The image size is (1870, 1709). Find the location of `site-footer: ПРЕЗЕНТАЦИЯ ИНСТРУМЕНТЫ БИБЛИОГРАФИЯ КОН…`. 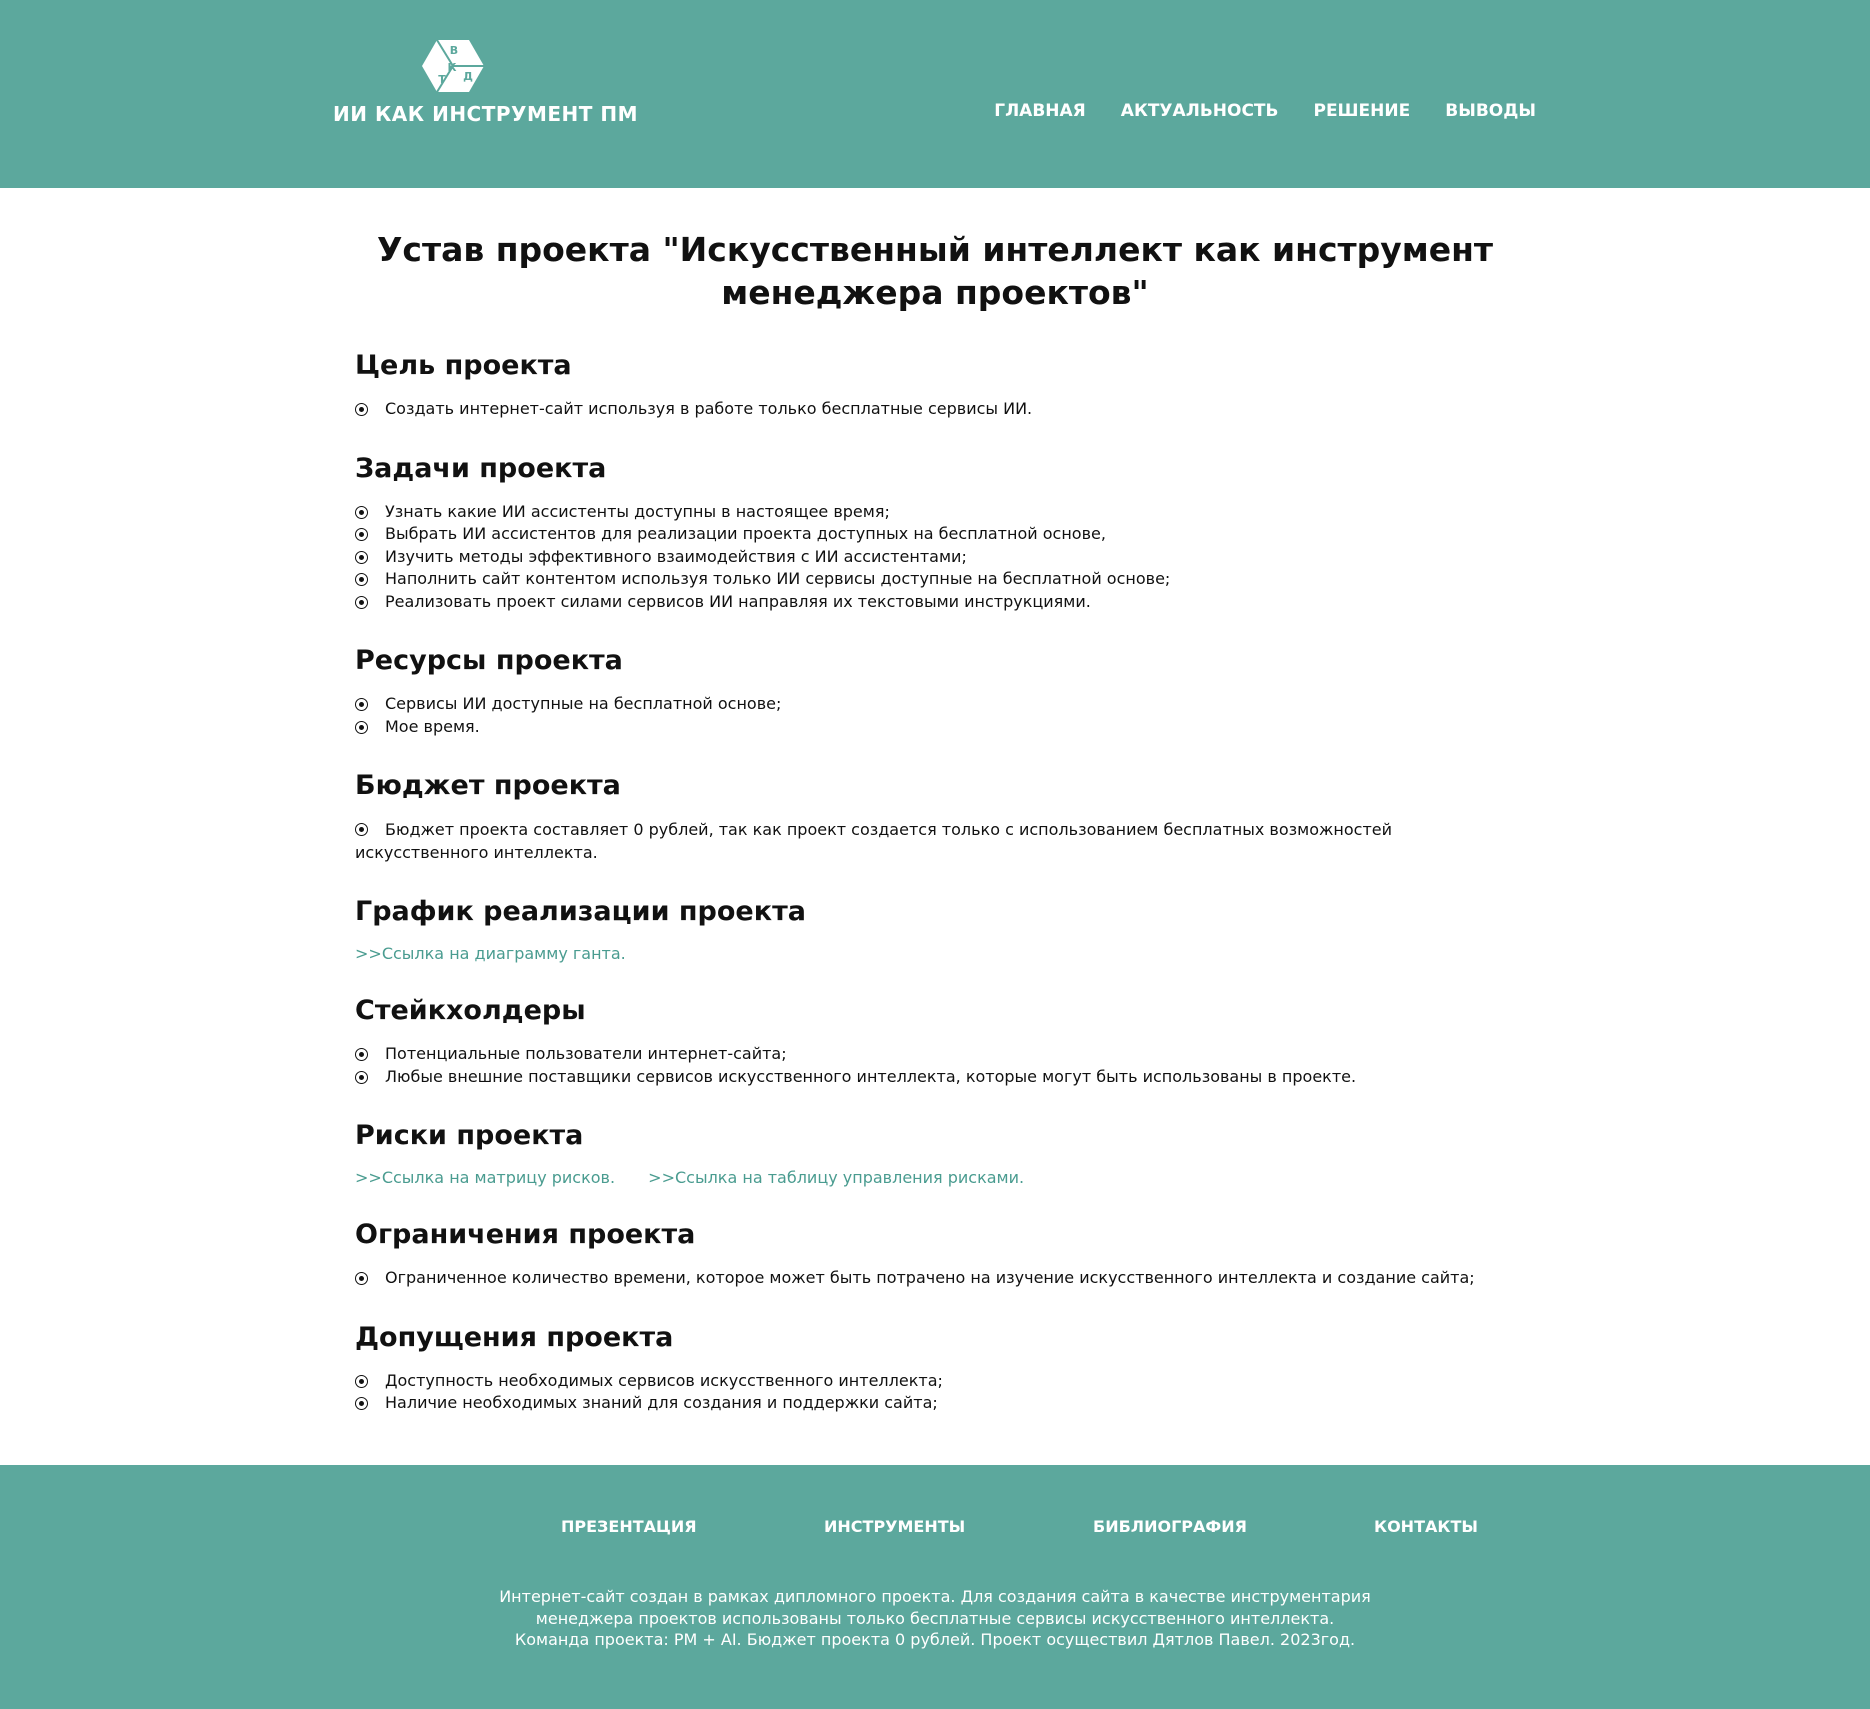

site-footer: ПРЕЗЕНТАЦИЯ ИНСТРУМЕНТЫ БИБЛИОГРАФИЯ КОН… is located at coordinates (935, 1587).